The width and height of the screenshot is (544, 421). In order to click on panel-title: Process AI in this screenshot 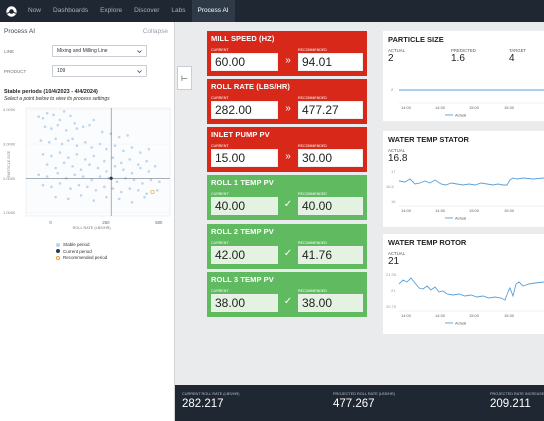, I will do `click(20, 31)`.